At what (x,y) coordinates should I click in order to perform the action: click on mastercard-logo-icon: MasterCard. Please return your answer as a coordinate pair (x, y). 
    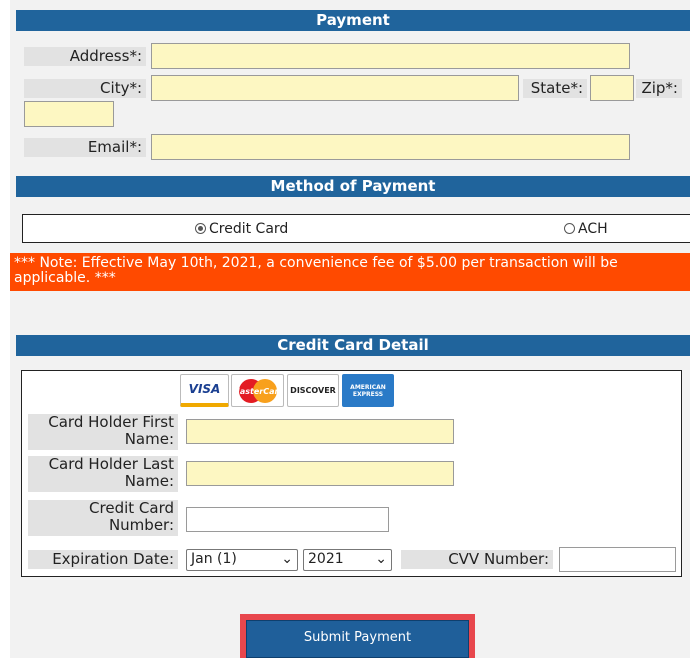
    Looking at the image, I should click on (257, 390).